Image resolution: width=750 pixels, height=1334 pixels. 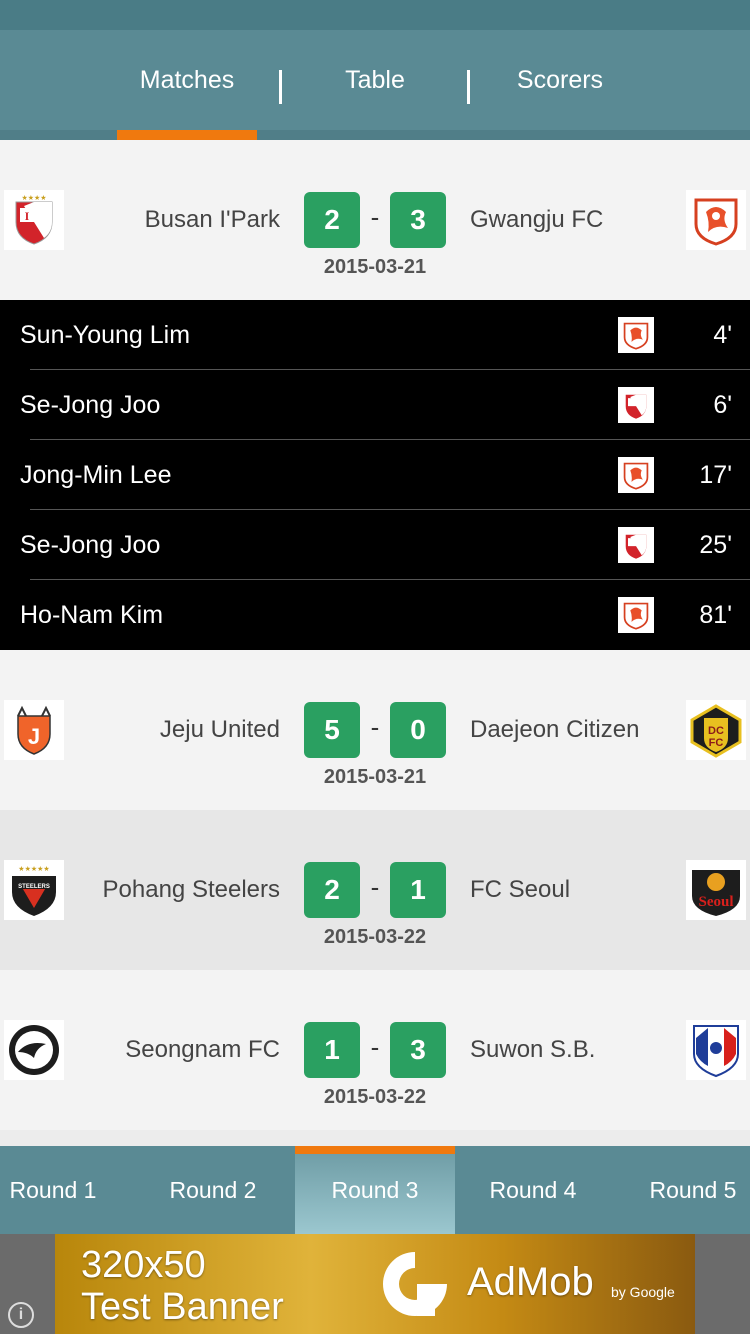 What do you see at coordinates (643, 1292) in the screenshot?
I see `ad-by-google: by Google` at bounding box center [643, 1292].